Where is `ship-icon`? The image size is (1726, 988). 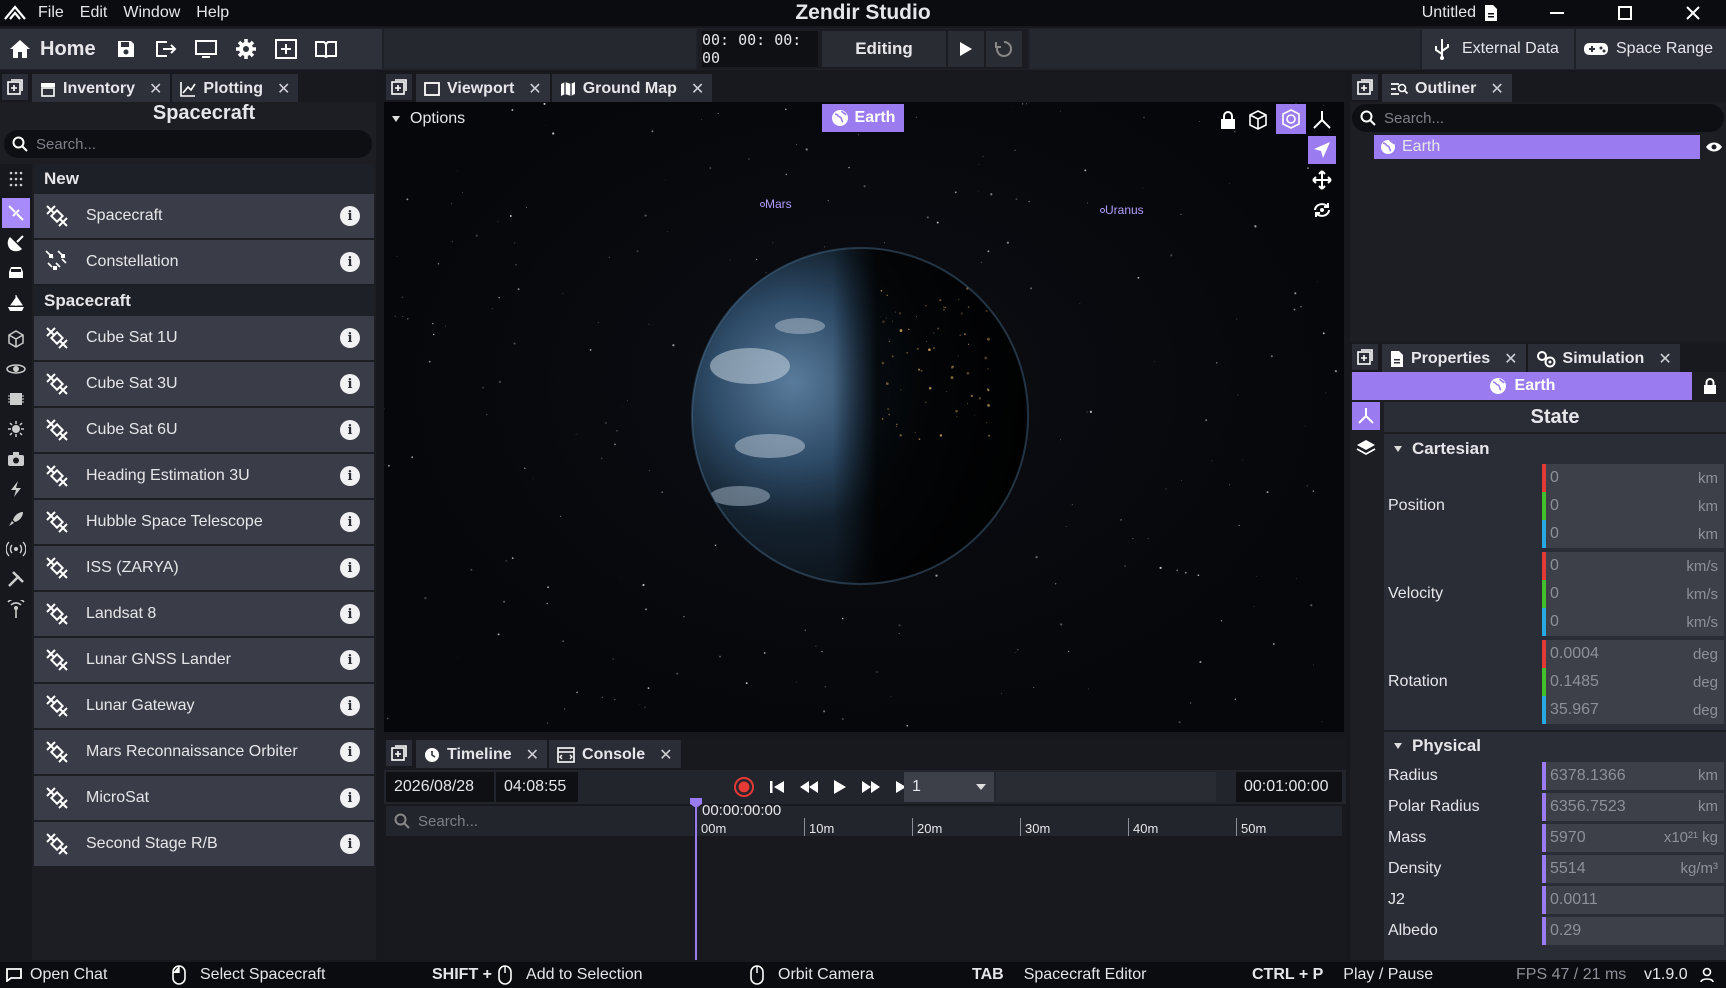
ship-icon is located at coordinates (16, 303).